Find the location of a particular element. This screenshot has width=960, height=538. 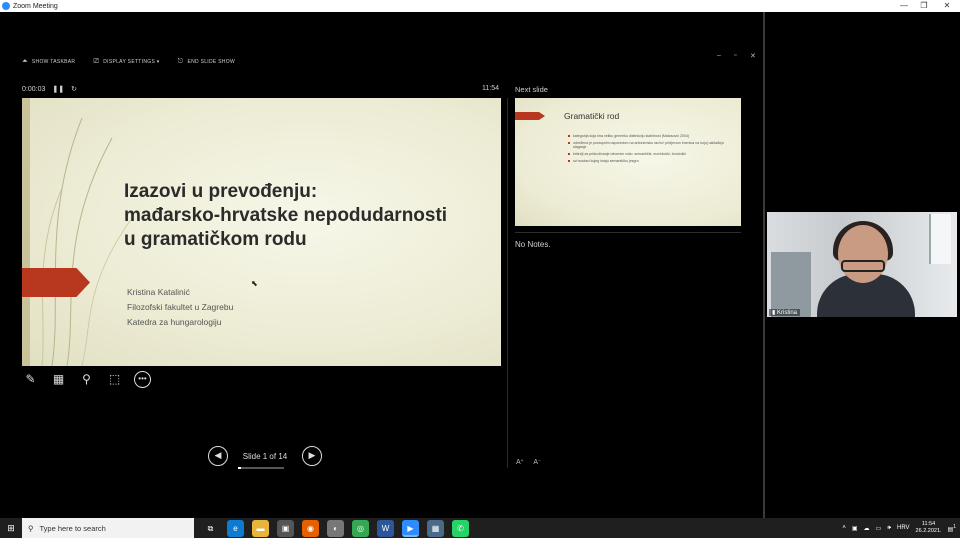

edge-icon: e is located at coordinates (235, 528).